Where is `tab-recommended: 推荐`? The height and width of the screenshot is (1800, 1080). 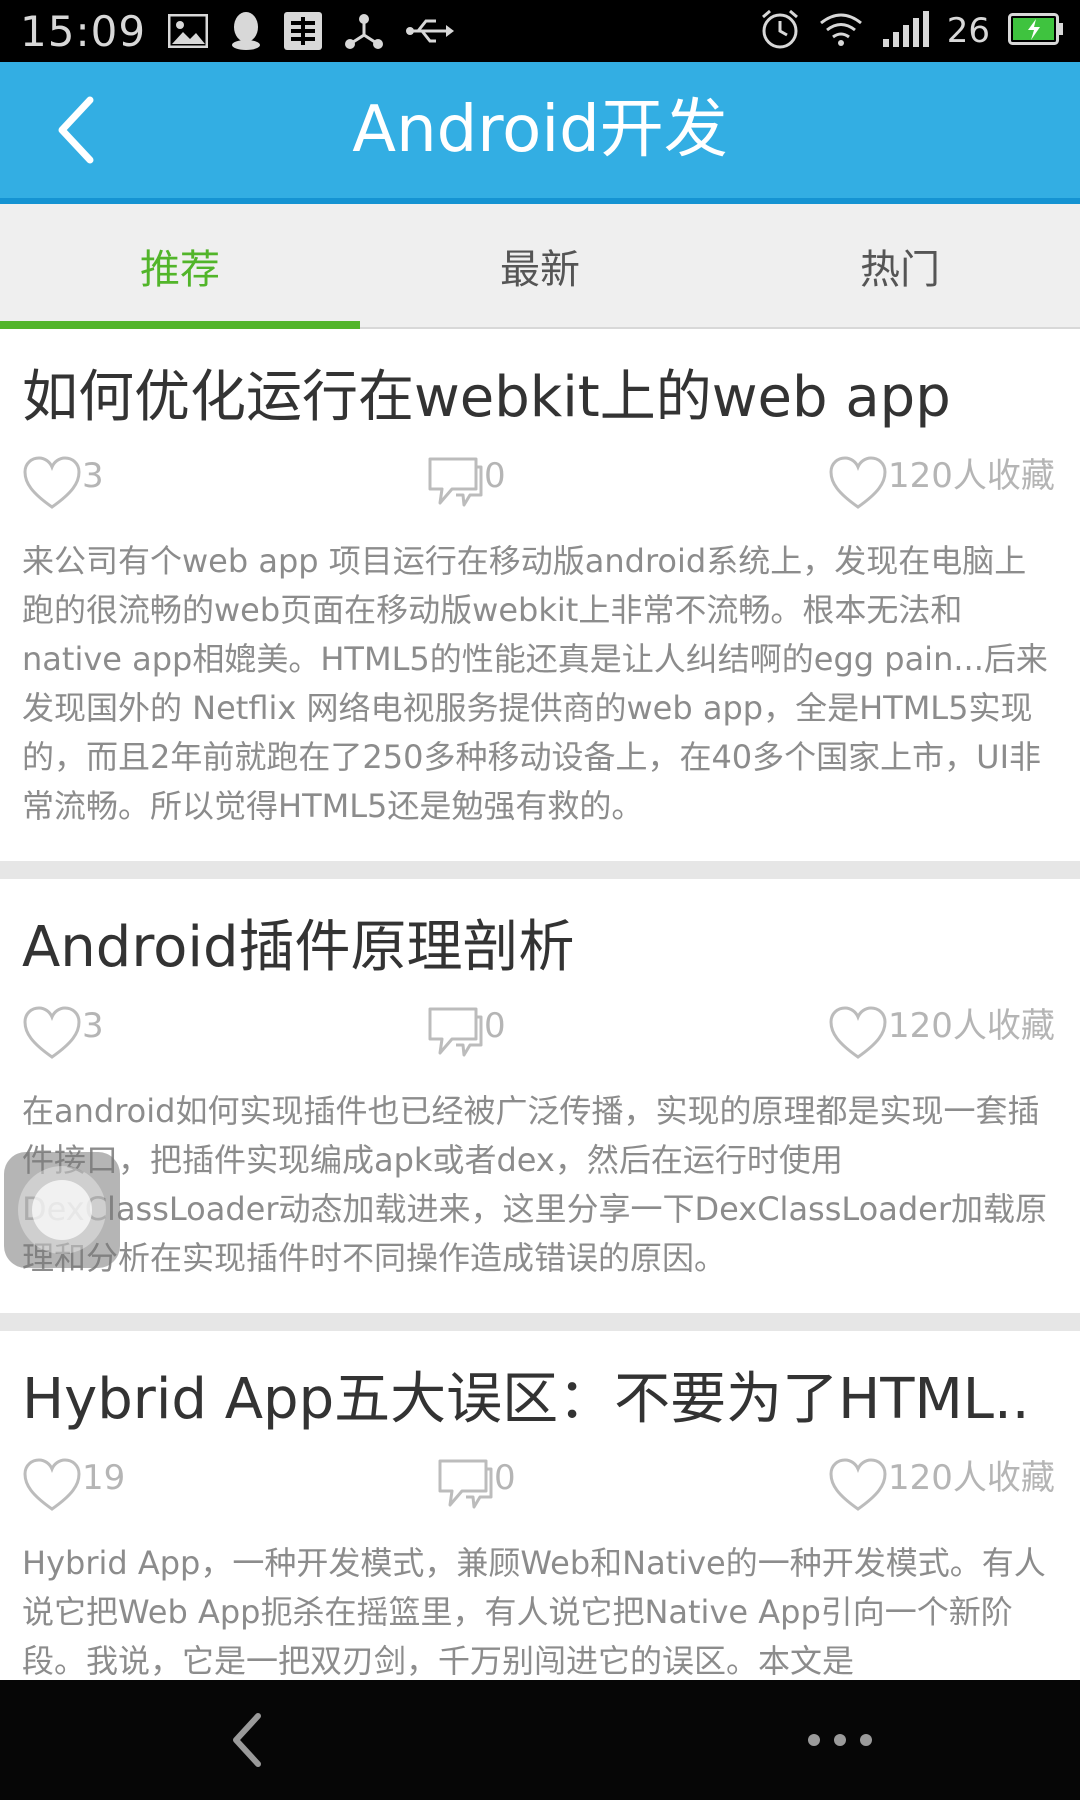
tab-recommended: 推荐 is located at coordinates (180, 265).